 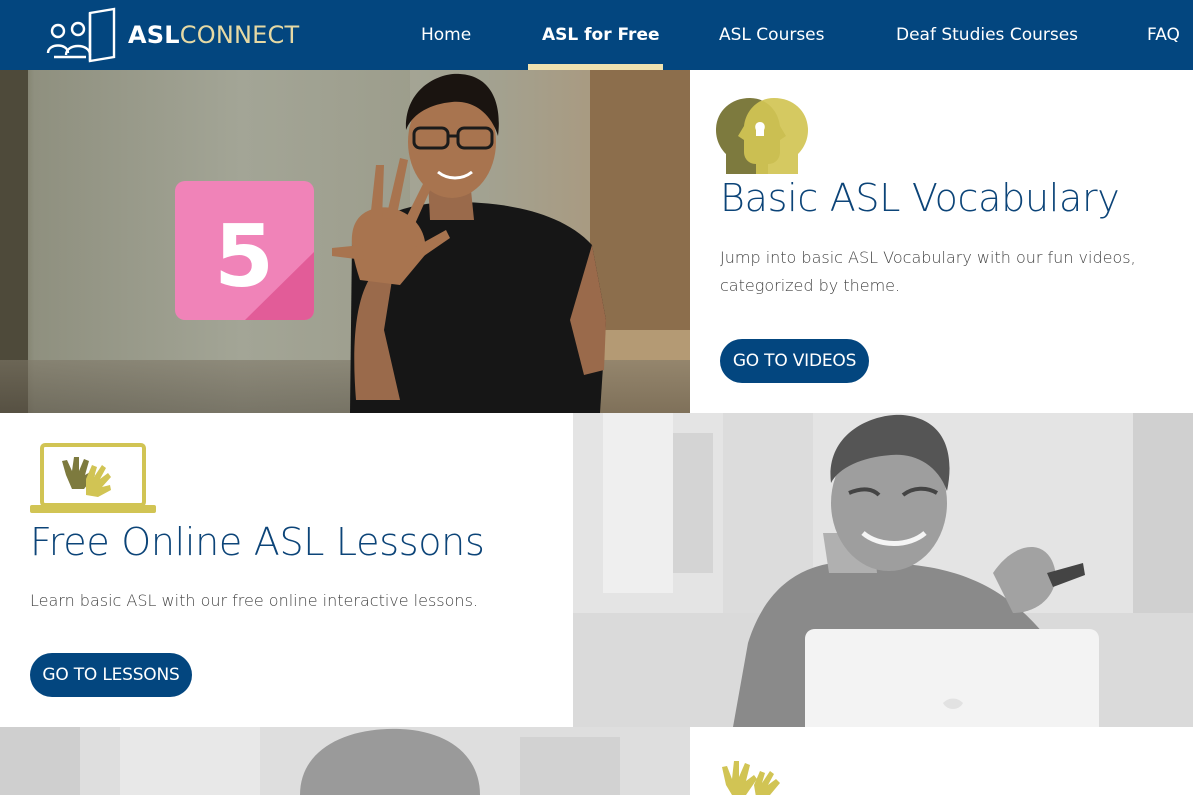 I want to click on go-to-lessons-button: GO TO LESSONS, so click(x=111, y=675).